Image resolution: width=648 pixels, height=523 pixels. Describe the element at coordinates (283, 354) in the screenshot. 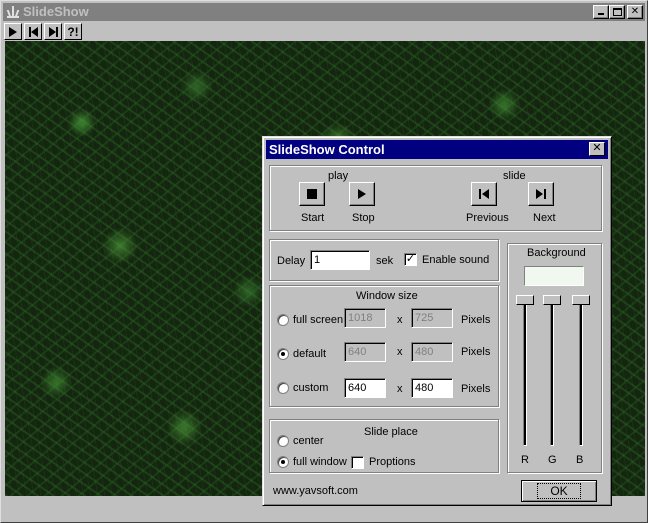

I see `default-radio` at that location.